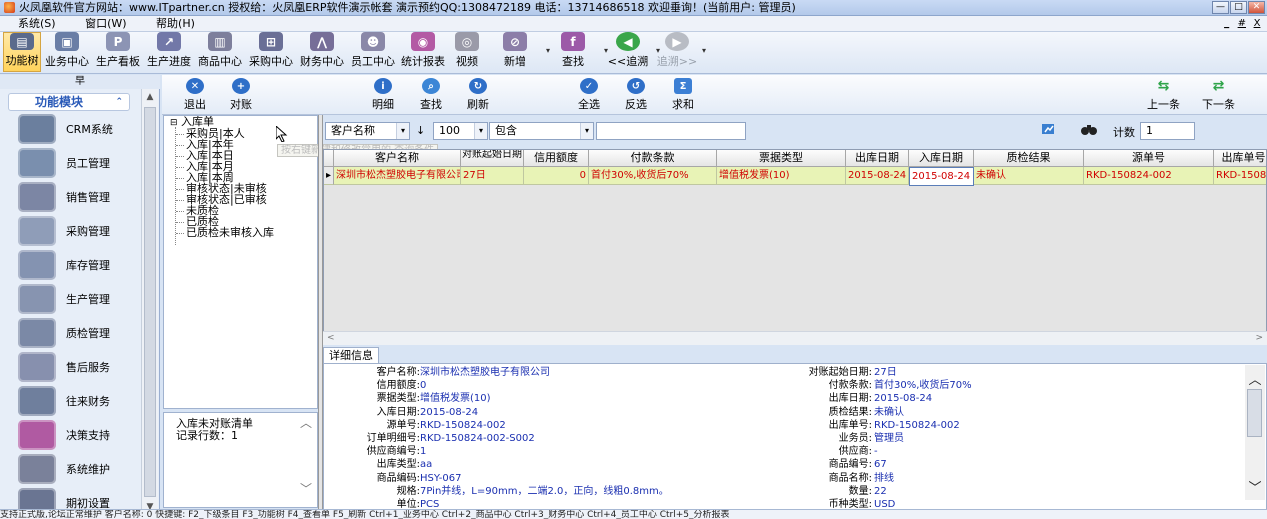 The image size is (1267, 519). I want to click on table-cell: 27日, so click(492, 176).